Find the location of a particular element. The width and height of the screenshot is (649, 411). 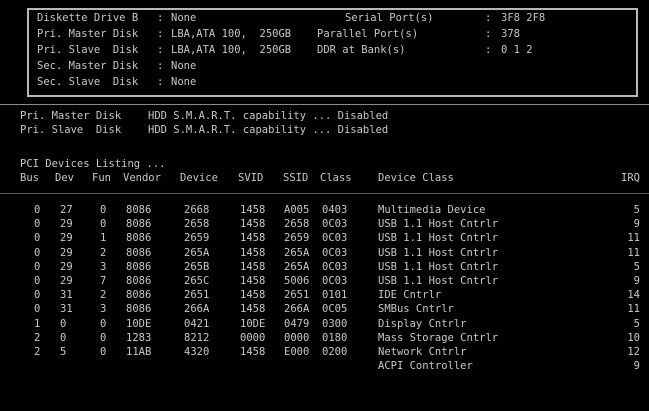

cell-class: 0101 is located at coordinates (335, 295).